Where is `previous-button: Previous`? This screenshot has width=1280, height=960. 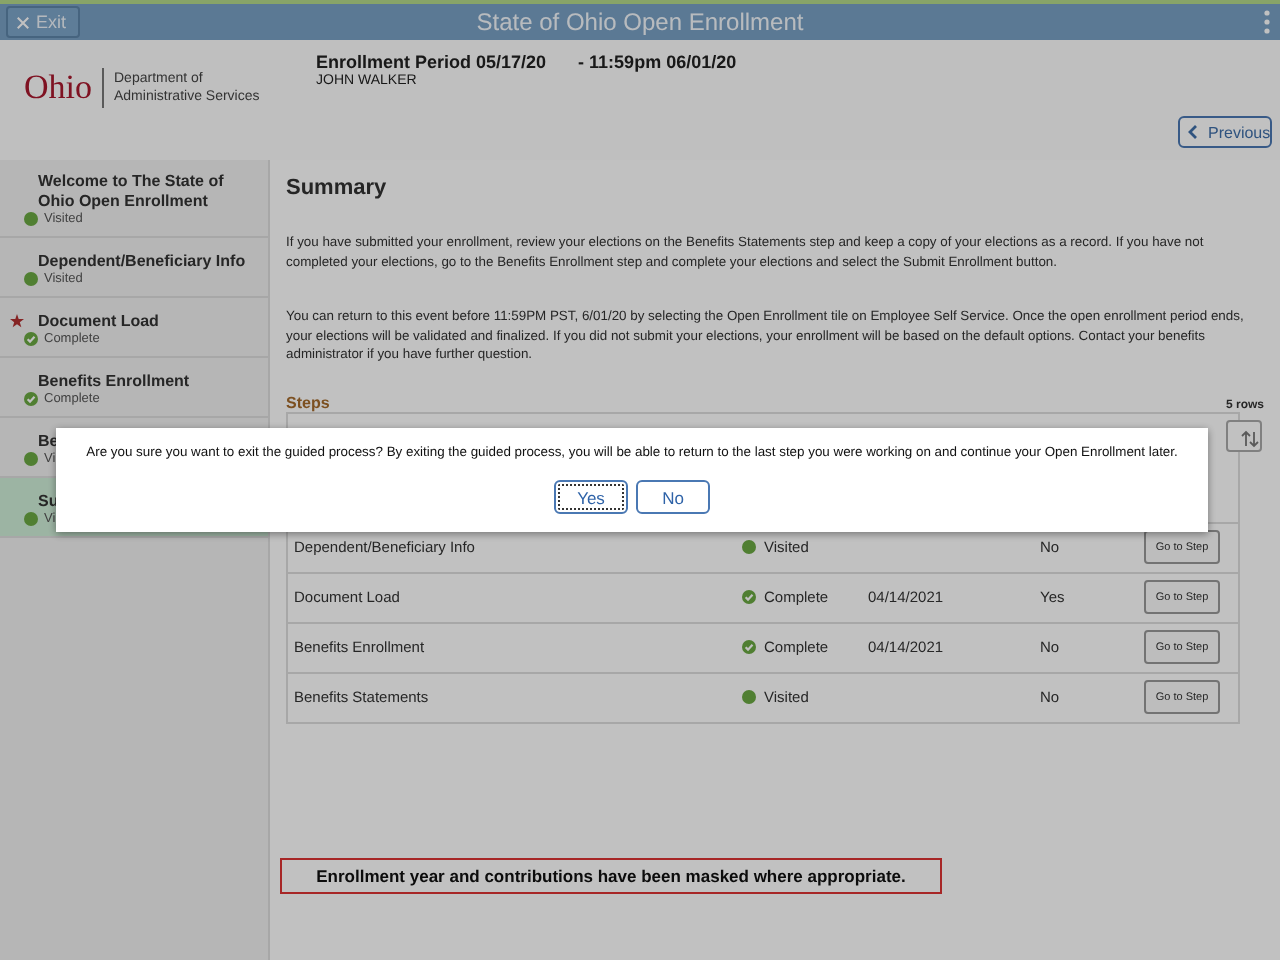 previous-button: Previous is located at coordinates (1225, 132).